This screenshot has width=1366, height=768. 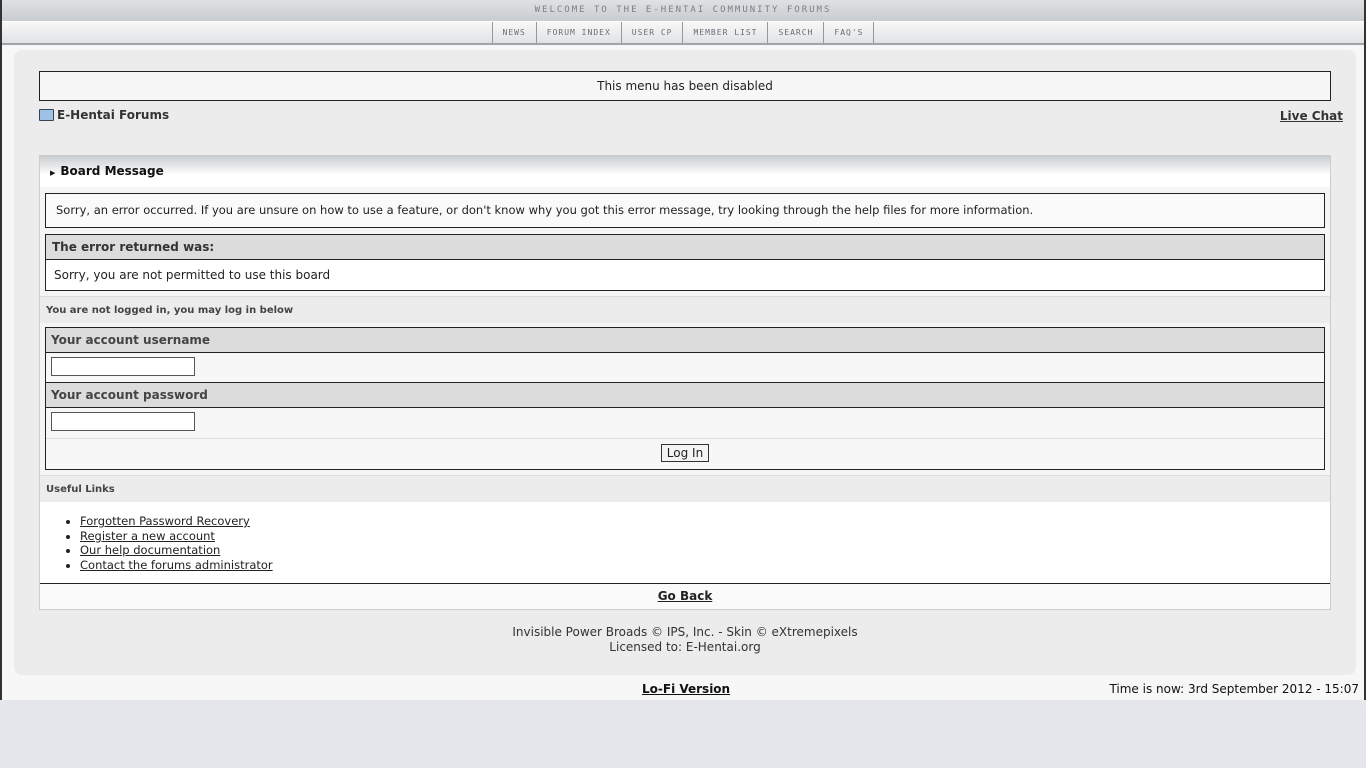 I want to click on password-label: Your account password, so click(x=685, y=395).